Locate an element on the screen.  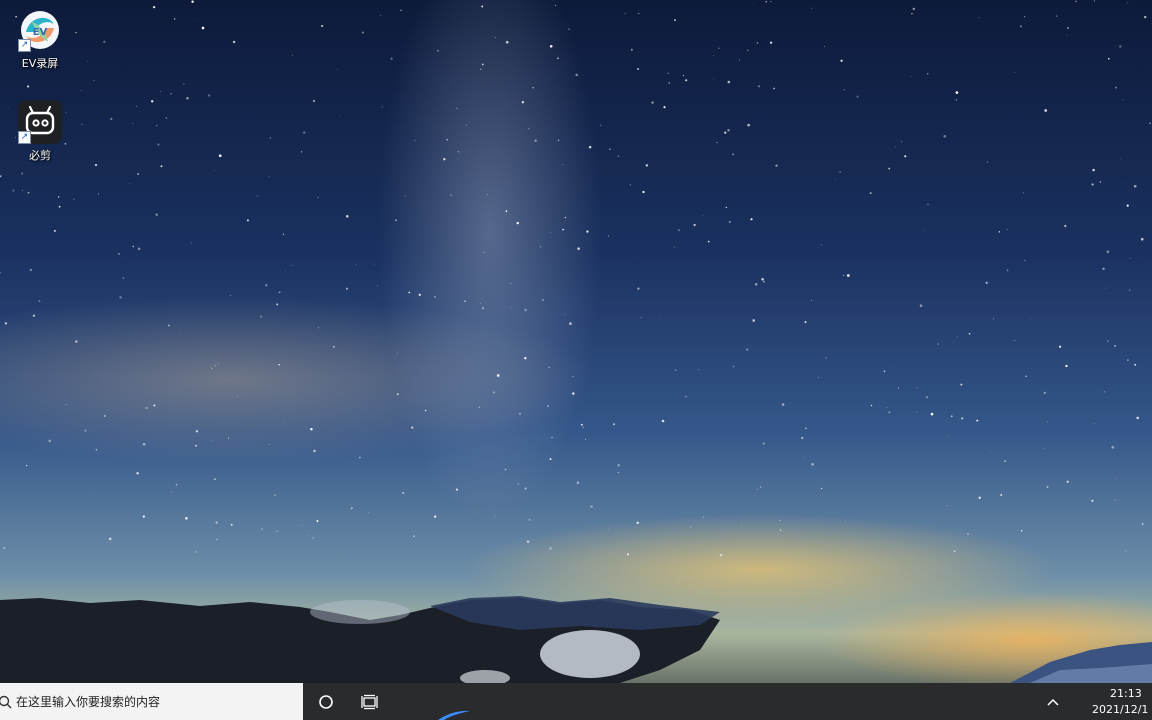
mountain-silhouette is located at coordinates (576, 641).